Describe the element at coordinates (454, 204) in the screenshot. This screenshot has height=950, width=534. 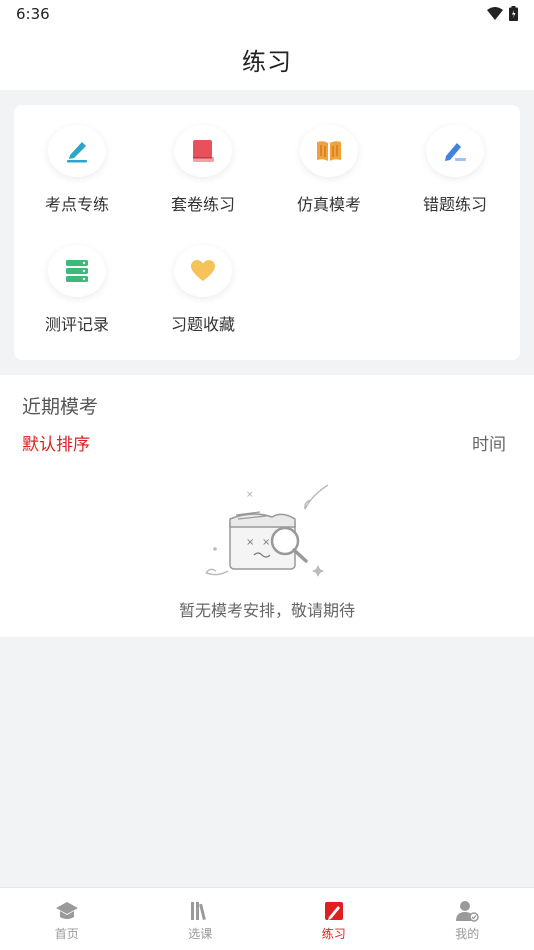
I see `menu-item-label: 错题练习` at that location.